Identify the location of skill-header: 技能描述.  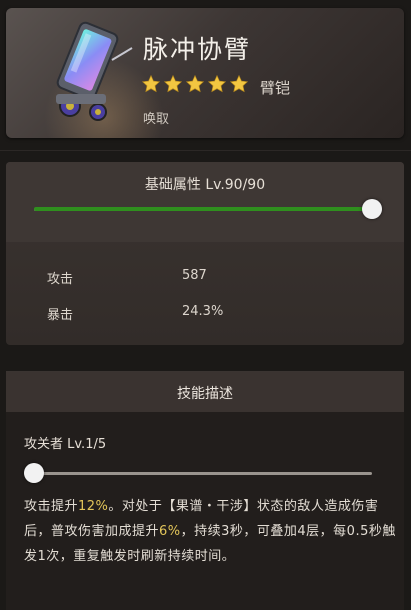
(205, 392).